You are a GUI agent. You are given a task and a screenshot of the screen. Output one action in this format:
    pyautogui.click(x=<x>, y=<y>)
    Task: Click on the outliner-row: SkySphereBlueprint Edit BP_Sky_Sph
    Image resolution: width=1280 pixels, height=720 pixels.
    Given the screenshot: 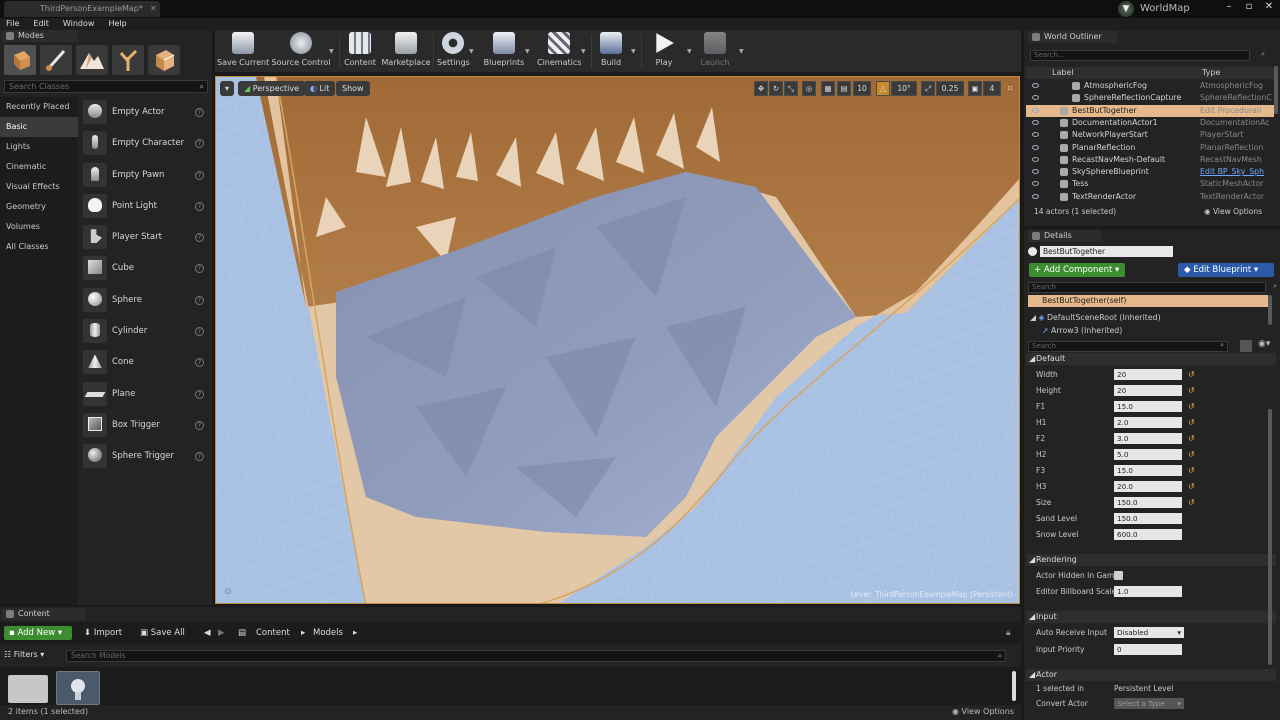 What is the action you would take?
    pyautogui.click(x=1150, y=172)
    